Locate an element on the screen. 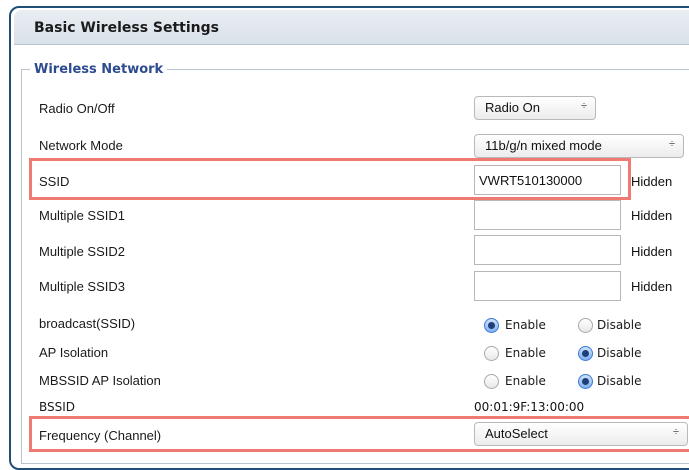 Image resolution: width=689 pixels, height=470 pixels. panel-header: Basic Wireless Settings is located at coordinates (351, 27).